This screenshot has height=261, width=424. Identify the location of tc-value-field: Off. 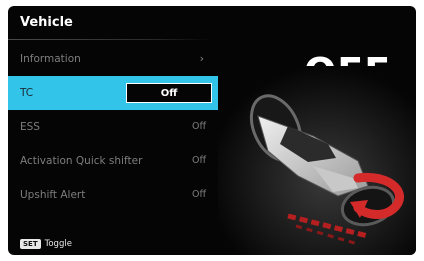
(169, 93).